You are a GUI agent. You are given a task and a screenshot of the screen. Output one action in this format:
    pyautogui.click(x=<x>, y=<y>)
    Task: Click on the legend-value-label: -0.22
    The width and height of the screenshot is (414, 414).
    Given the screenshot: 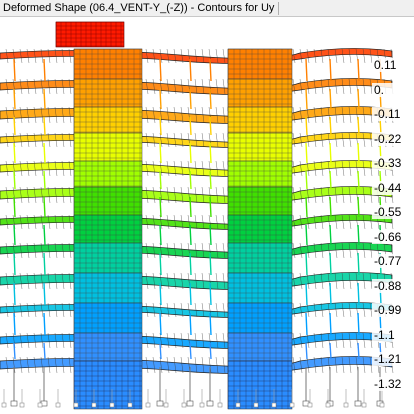 What is the action you would take?
    pyautogui.click(x=393, y=138)
    